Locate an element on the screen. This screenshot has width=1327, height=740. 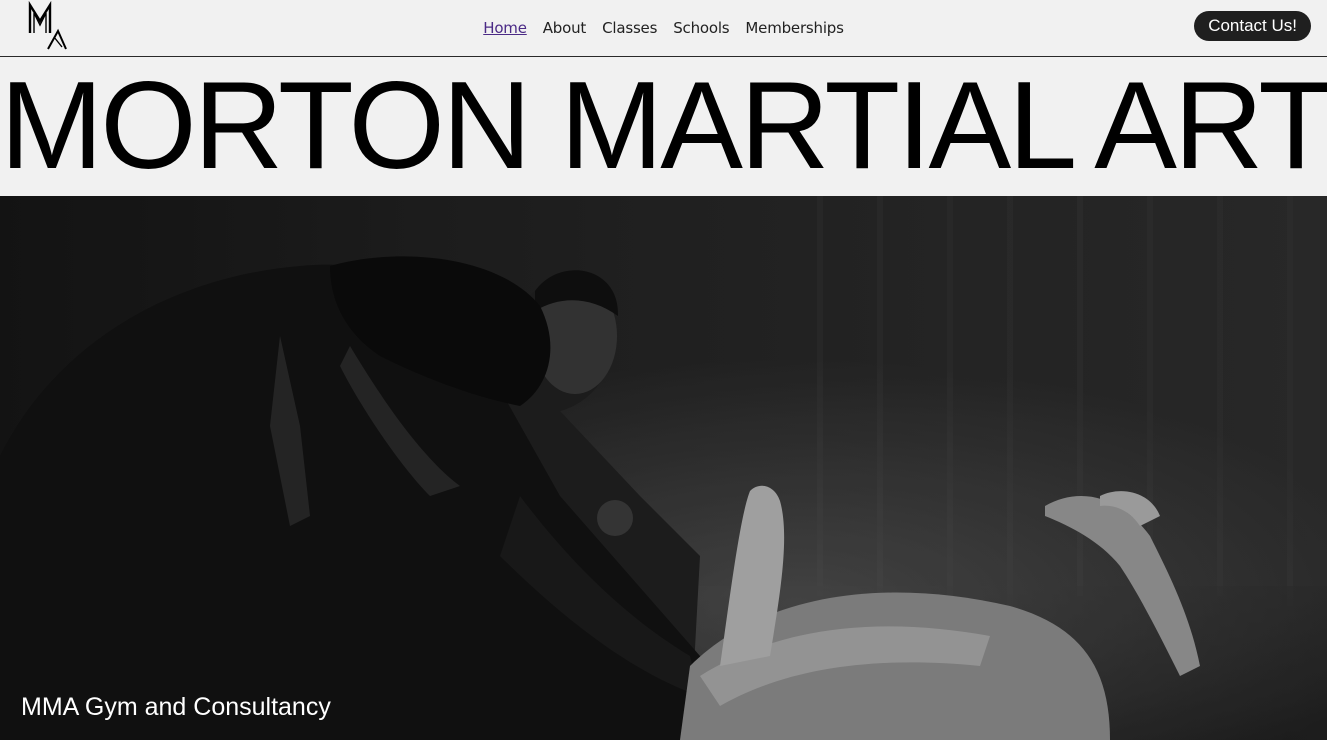
nav-link-memberships: Memberships is located at coordinates (794, 28).